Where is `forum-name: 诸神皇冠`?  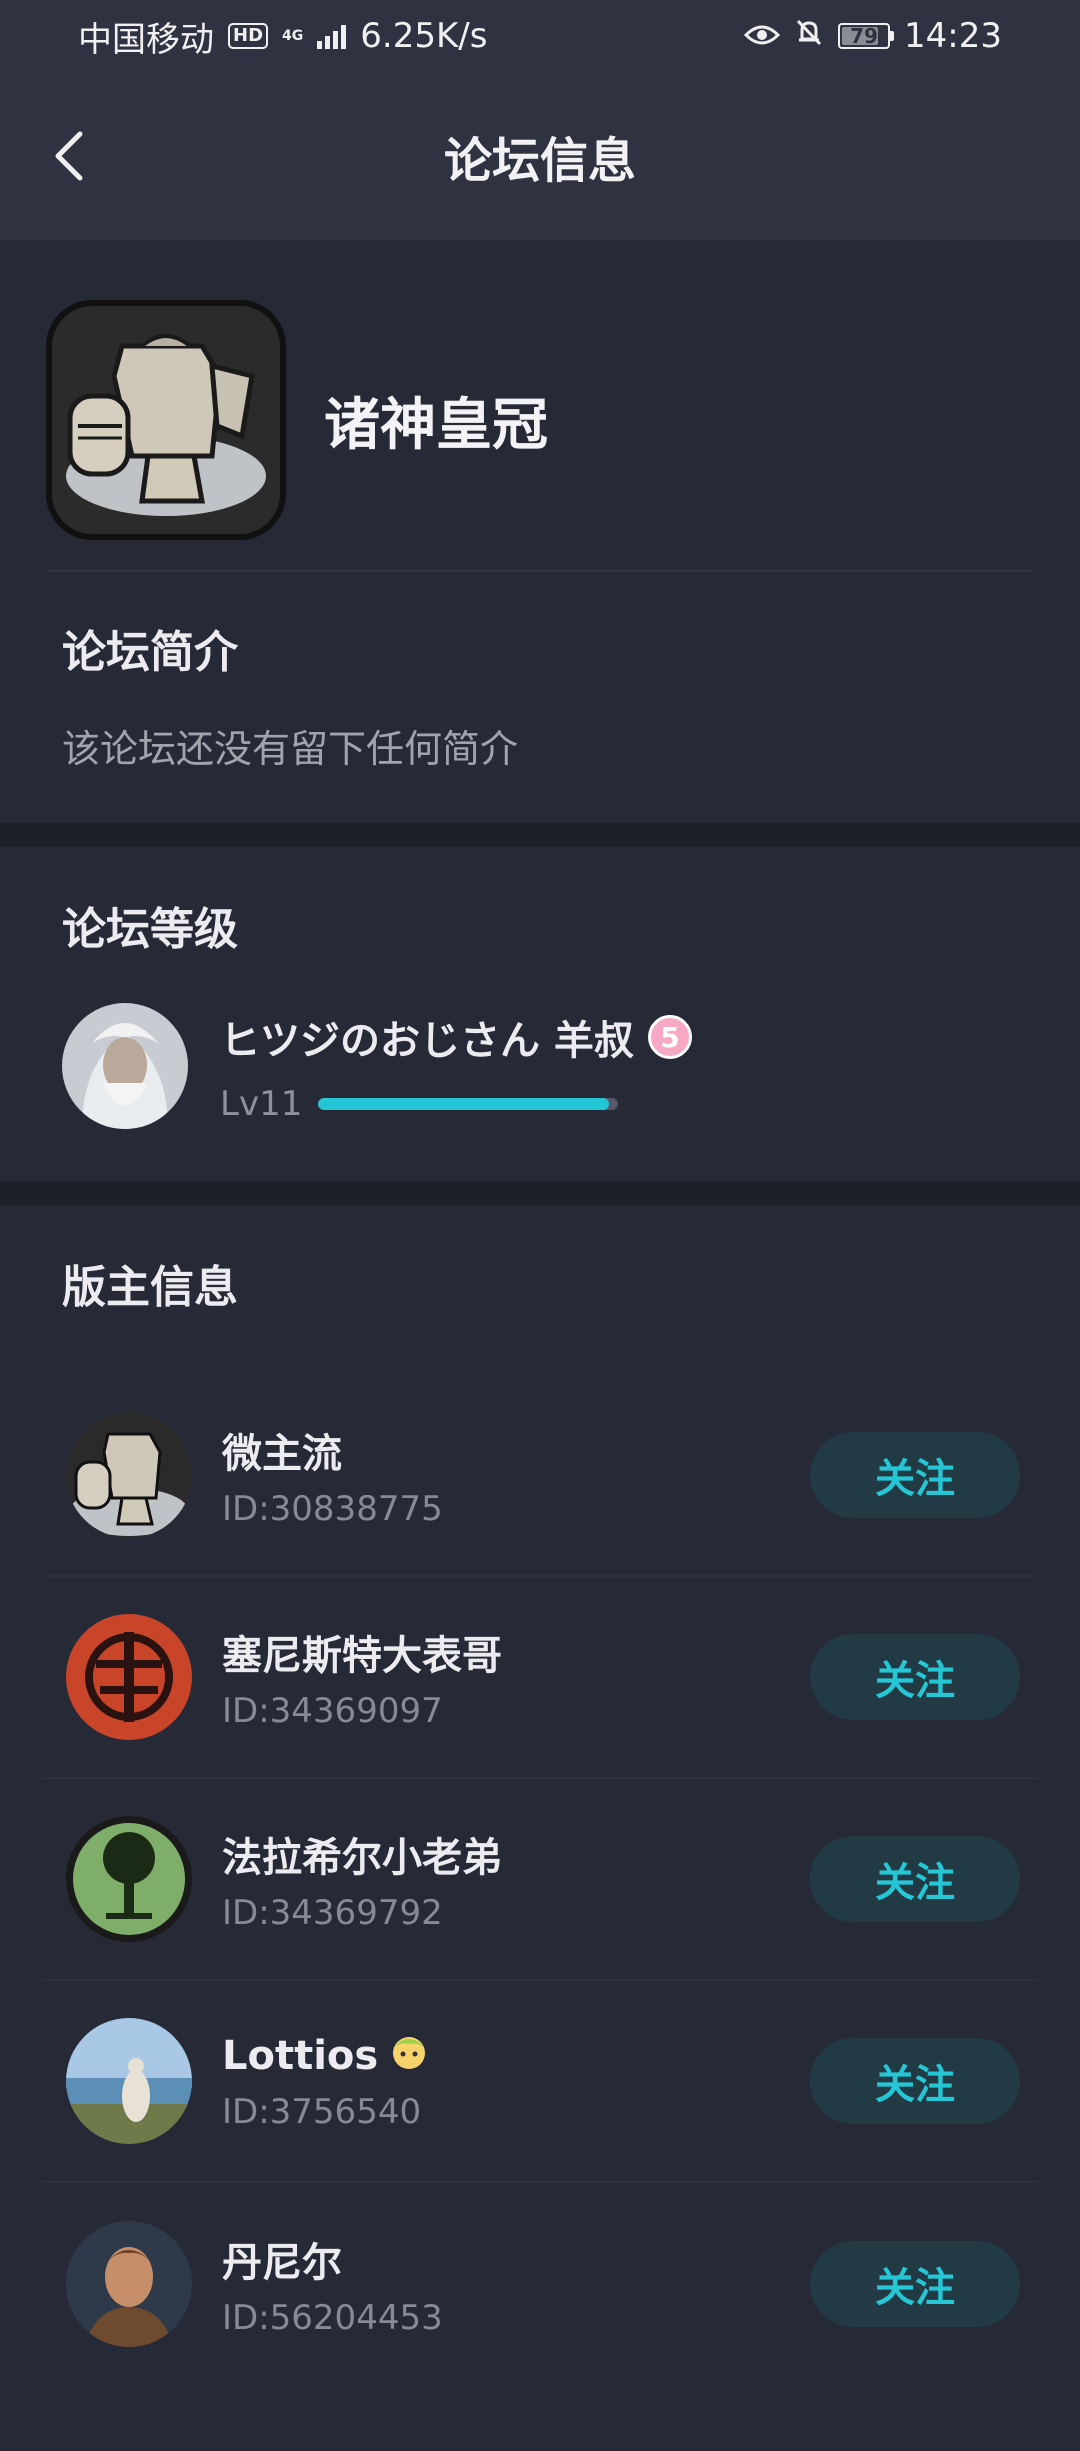
forum-name: 诸神皇冠 is located at coordinates (436, 425).